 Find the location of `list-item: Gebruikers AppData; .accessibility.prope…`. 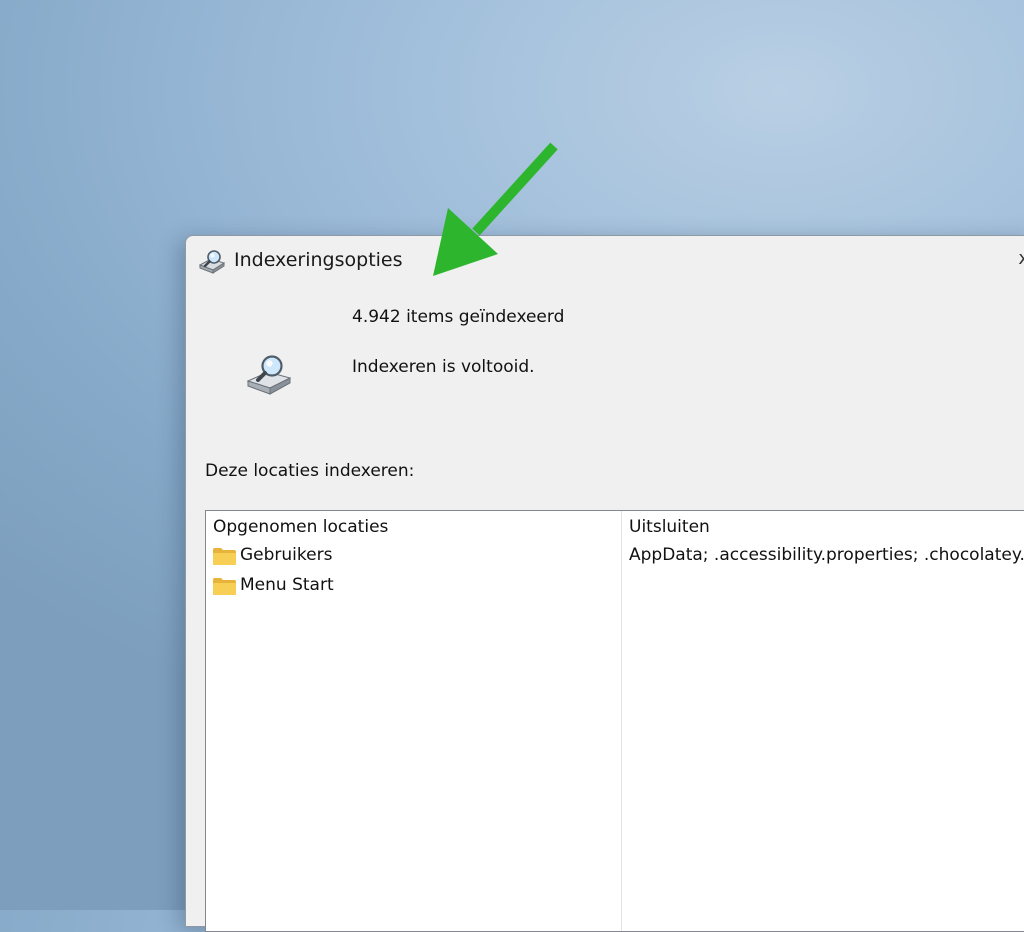

list-item: Gebruikers AppData; .accessibility.prope… is located at coordinates (618, 557).